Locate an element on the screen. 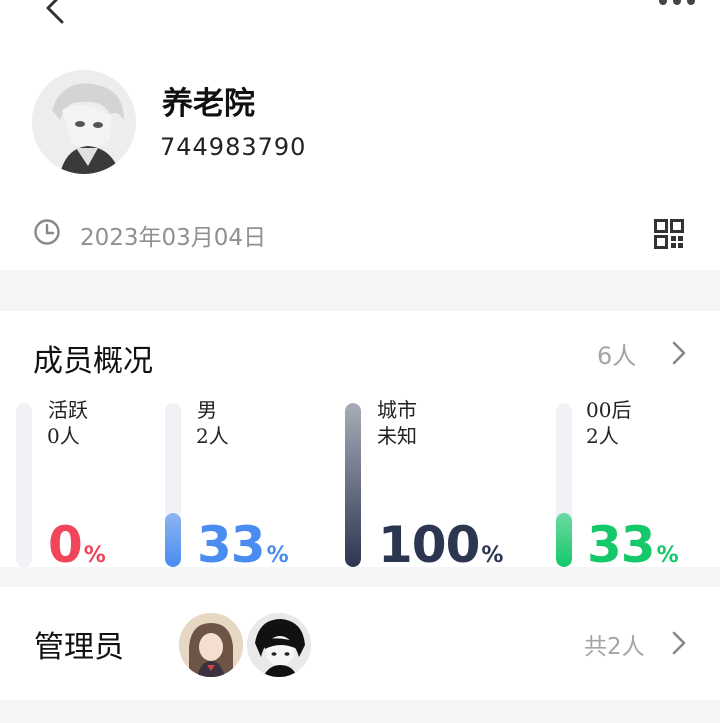 The image size is (720, 723). stat-count-active: 0人 is located at coordinates (63, 436).